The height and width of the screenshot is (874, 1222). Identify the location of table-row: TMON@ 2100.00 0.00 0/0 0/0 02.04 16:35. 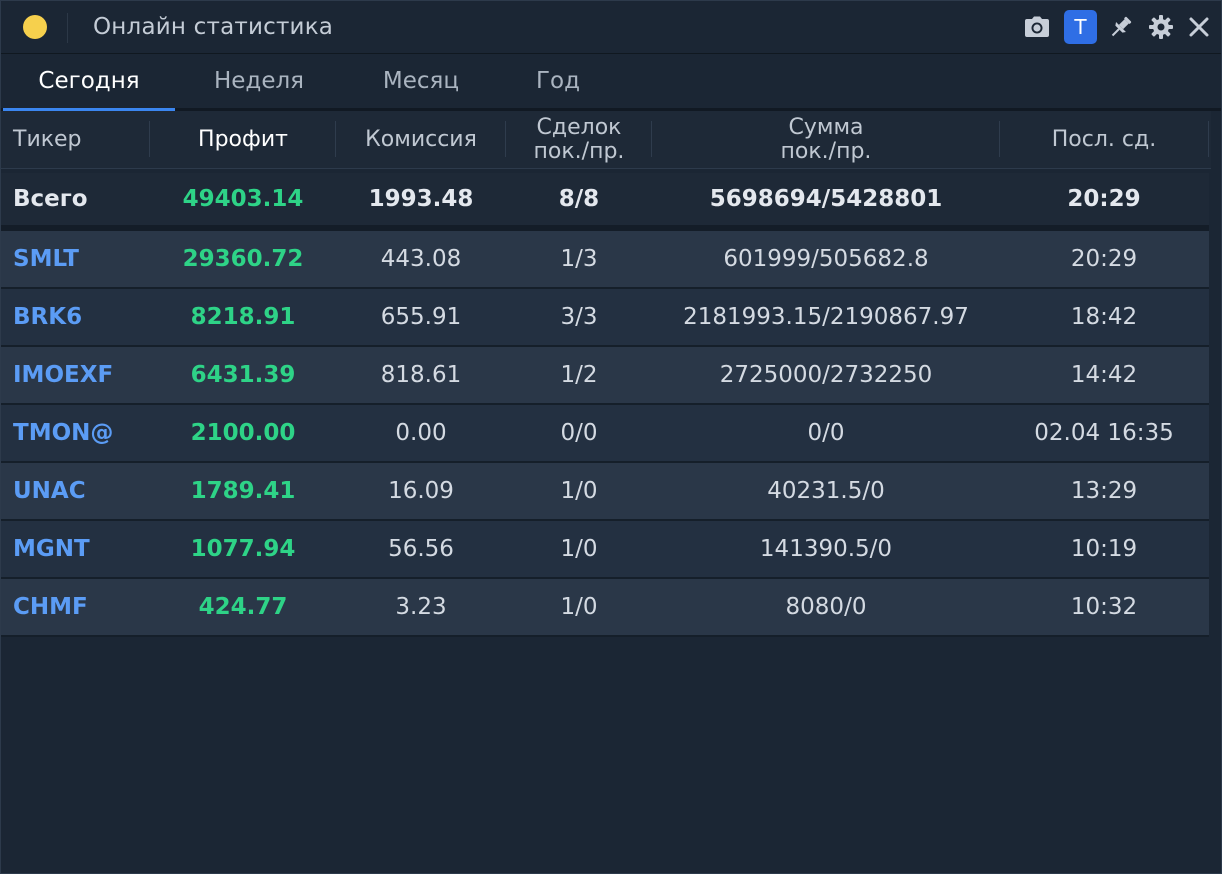
(605, 434).